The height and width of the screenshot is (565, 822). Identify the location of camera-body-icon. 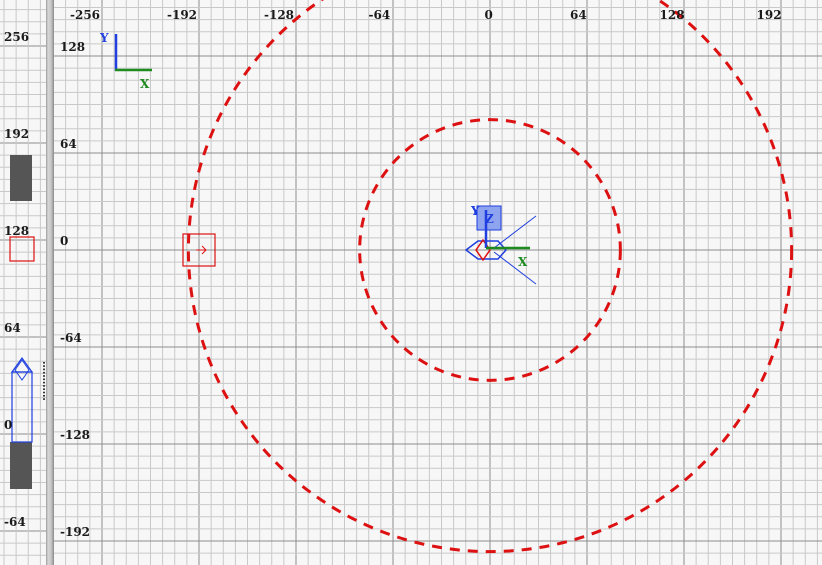
(22, 407).